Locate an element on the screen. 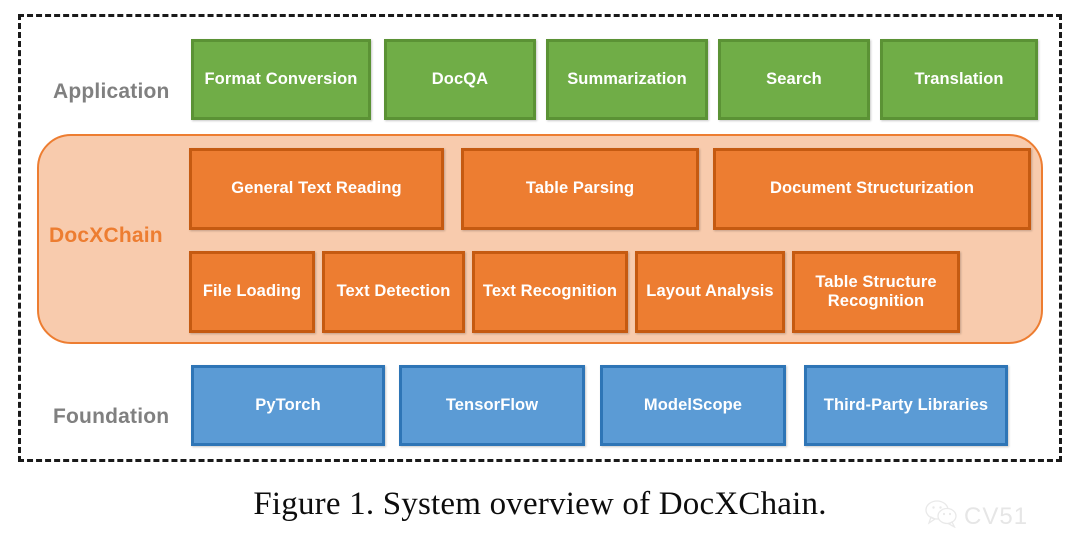 The image size is (1080, 557). application-node-summarization: Summarization is located at coordinates (627, 79).